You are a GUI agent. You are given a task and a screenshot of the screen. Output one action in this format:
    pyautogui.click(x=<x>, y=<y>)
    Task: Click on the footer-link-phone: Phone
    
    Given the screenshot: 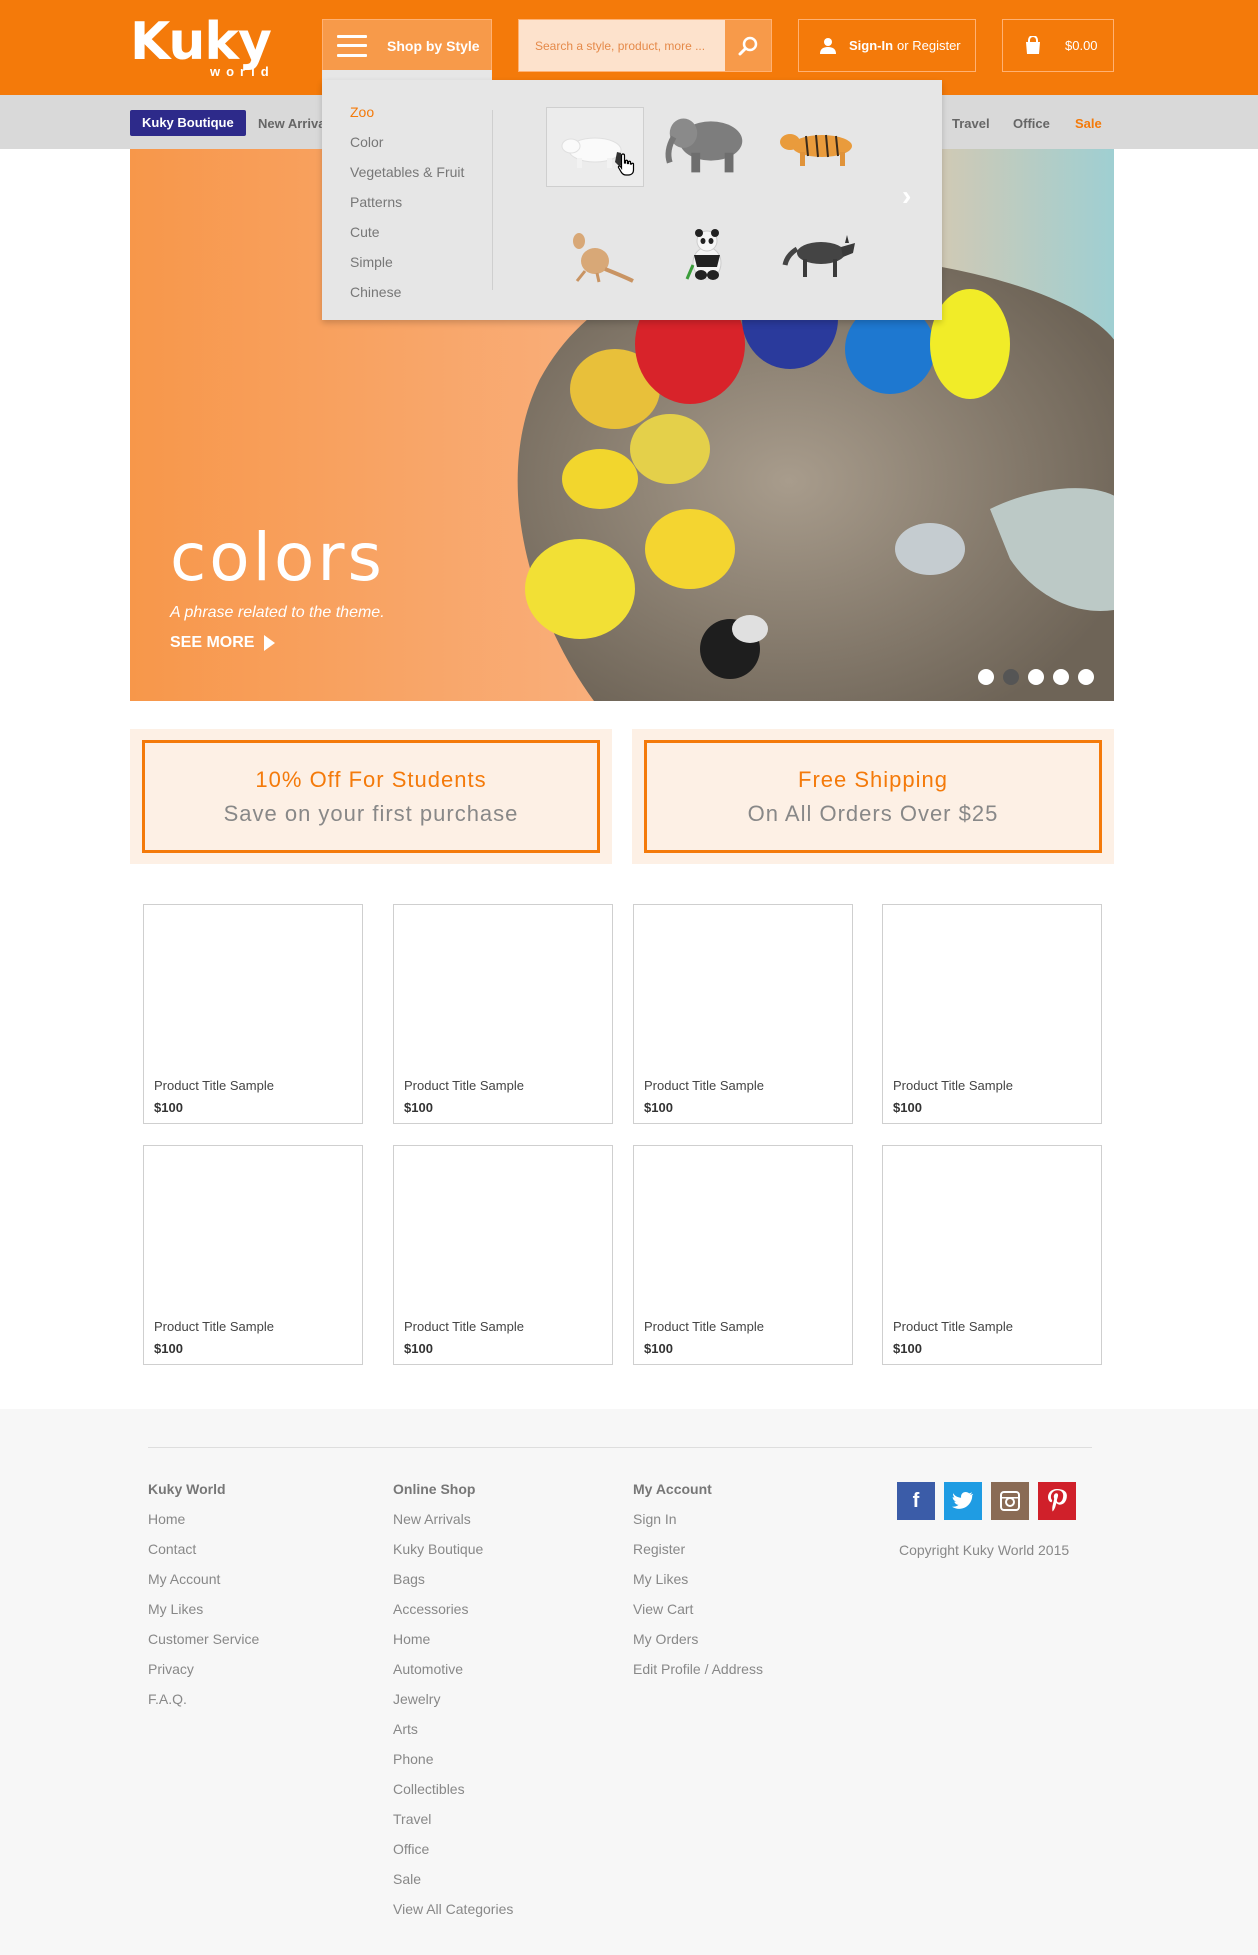 What is the action you would take?
    pyautogui.click(x=453, y=1766)
    